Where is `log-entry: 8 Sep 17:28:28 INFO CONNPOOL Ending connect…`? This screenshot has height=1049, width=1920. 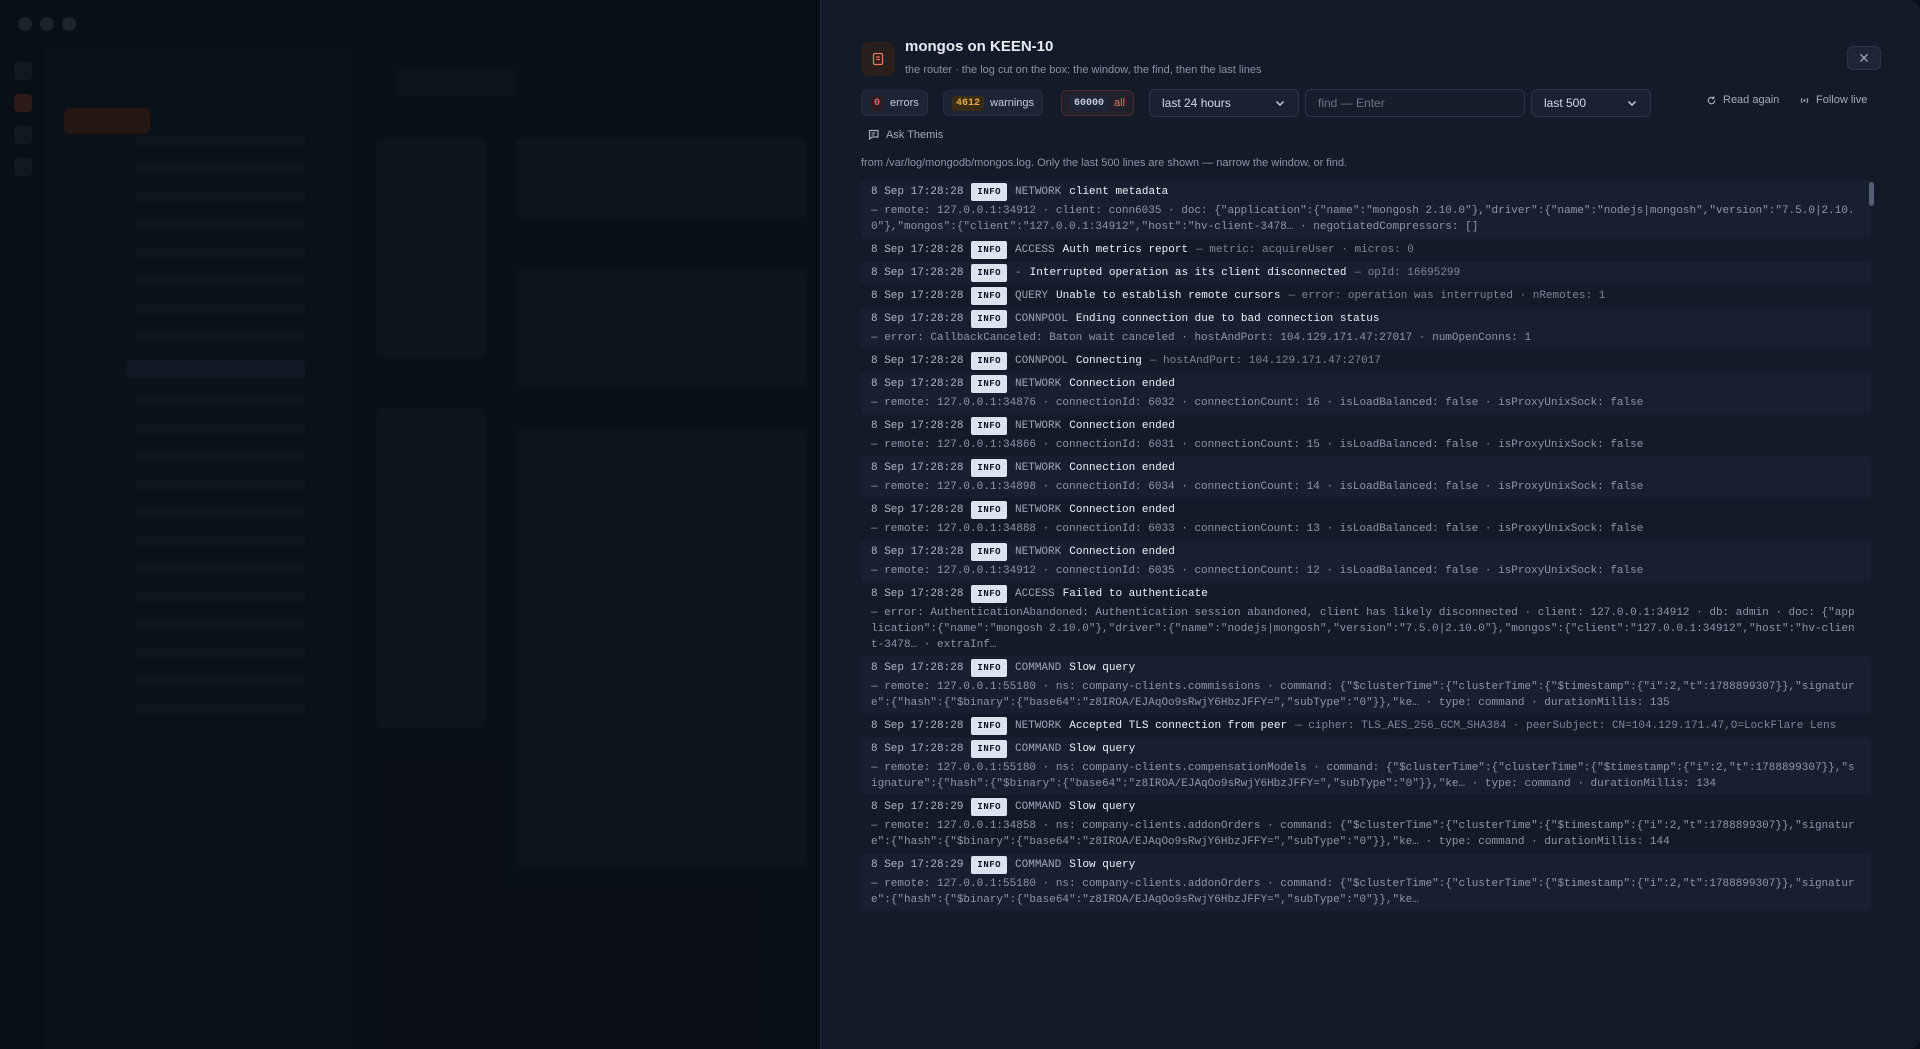
log-entry: 8 Sep 17:28:28 INFO CONNPOOL Ending connect… is located at coordinates (1366, 328).